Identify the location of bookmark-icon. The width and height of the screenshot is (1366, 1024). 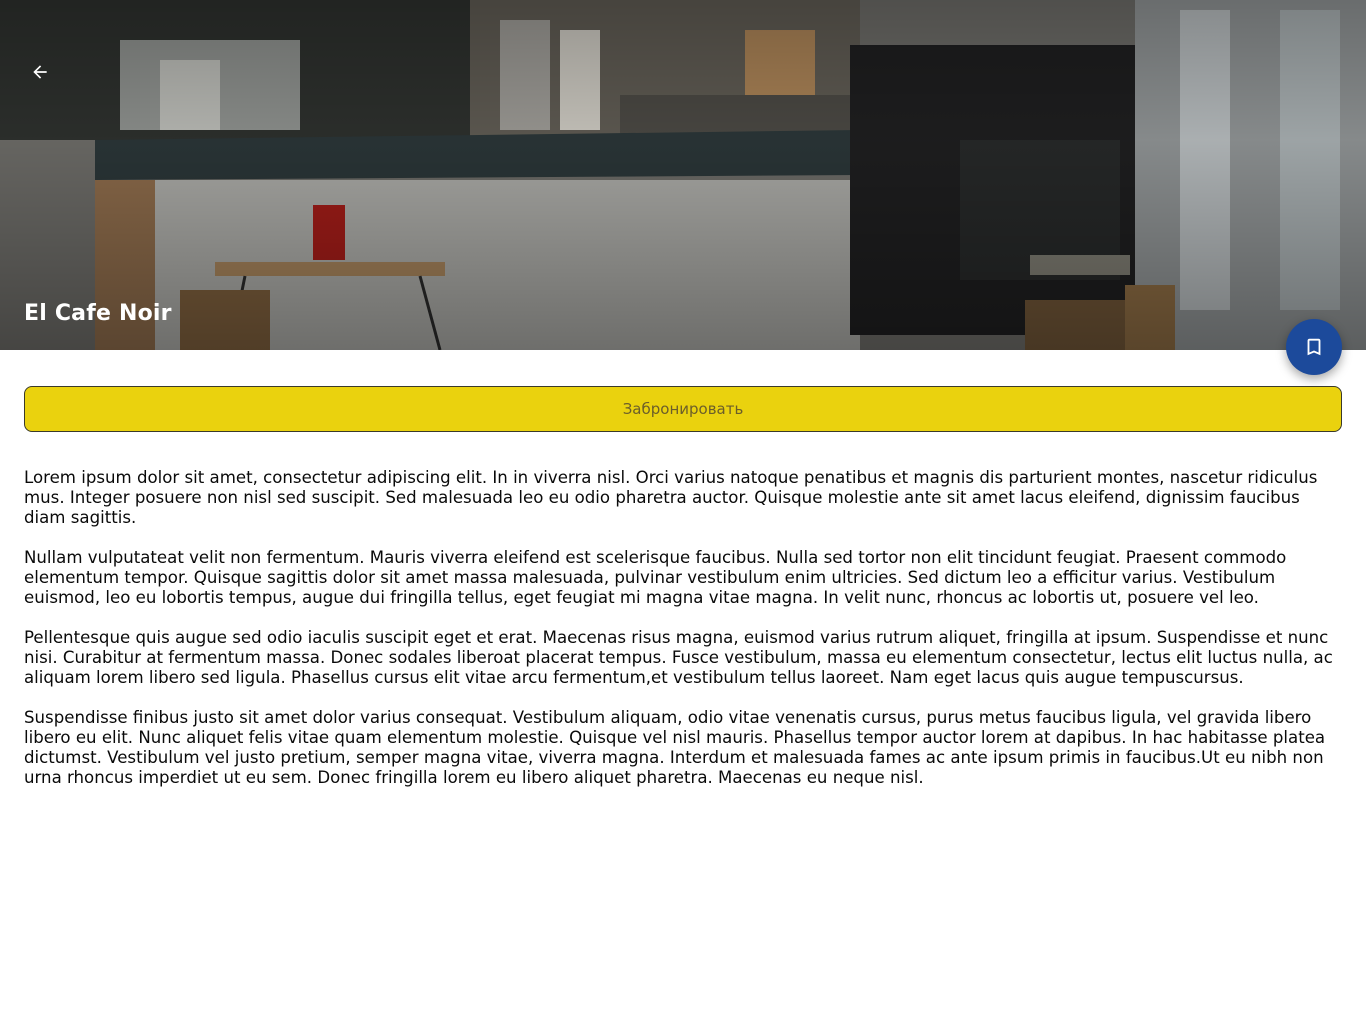
(1314, 347).